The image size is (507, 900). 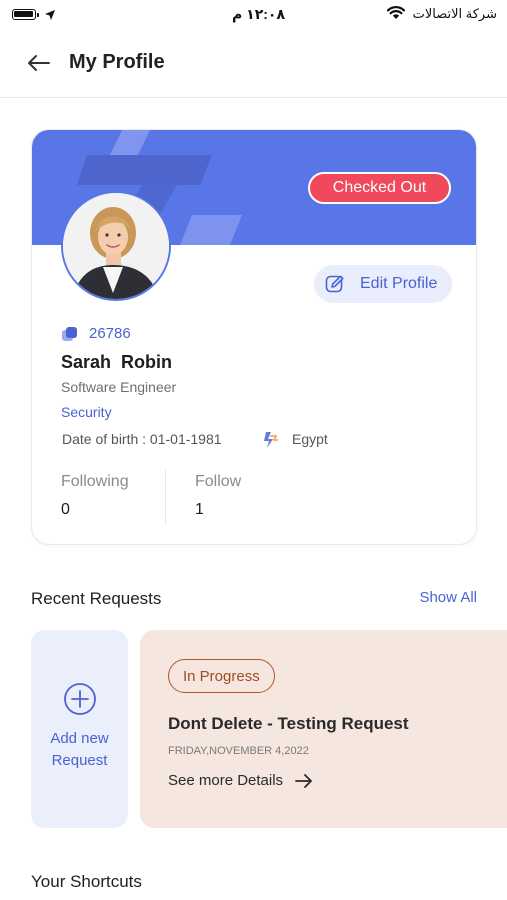 I want to click on page-title: My Profile, so click(x=117, y=62).